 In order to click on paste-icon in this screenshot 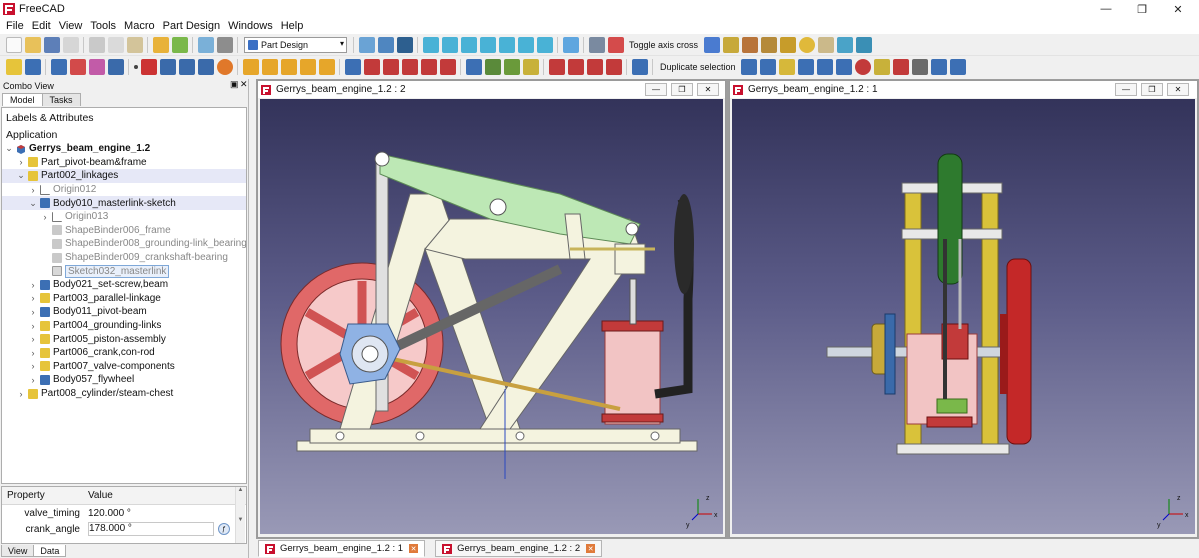, I will do `click(134, 44)`.